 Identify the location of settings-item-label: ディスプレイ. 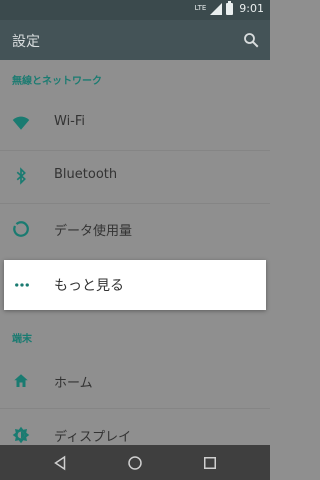
(93, 437).